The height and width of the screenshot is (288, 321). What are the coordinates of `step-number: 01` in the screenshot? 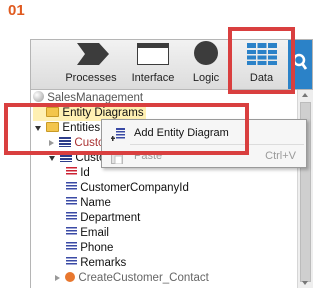 It's located at (16, 10).